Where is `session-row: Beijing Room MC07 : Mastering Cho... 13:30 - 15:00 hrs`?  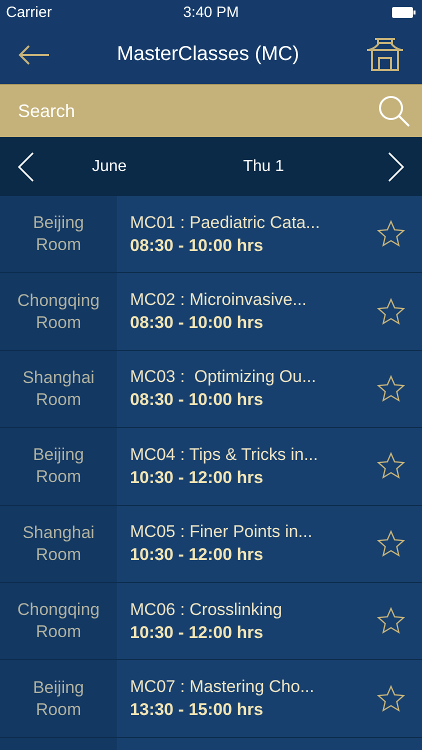
session-row: Beijing Room MC07 : Mastering Cho... 13:30 - 15:00 hrs is located at coordinates (211, 699).